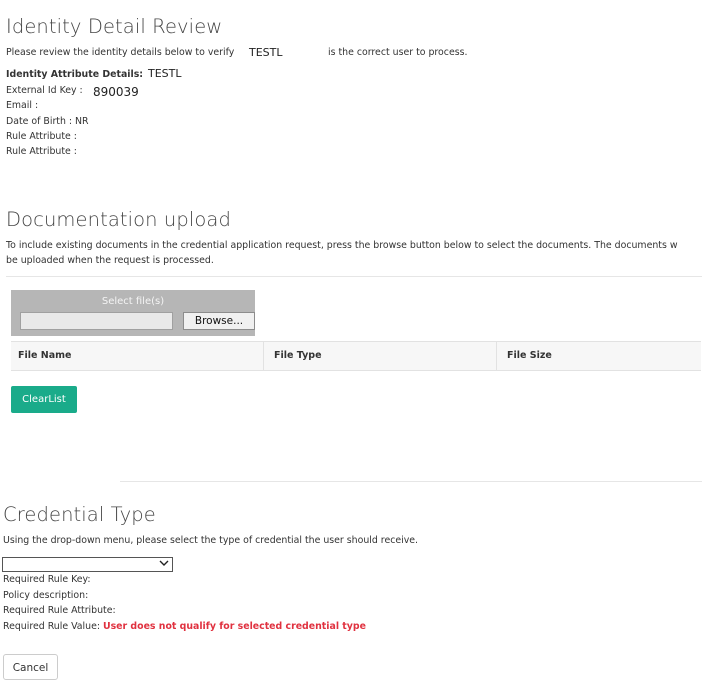  Describe the element at coordinates (133, 301) in the screenshot. I see `select-files-label: Select file(s)` at that location.